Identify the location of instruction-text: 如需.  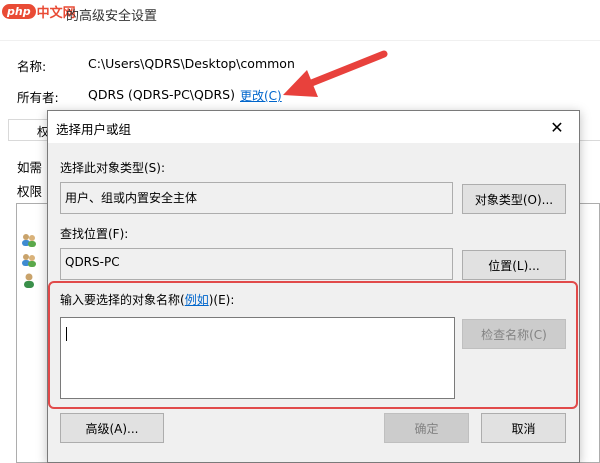
(30, 167).